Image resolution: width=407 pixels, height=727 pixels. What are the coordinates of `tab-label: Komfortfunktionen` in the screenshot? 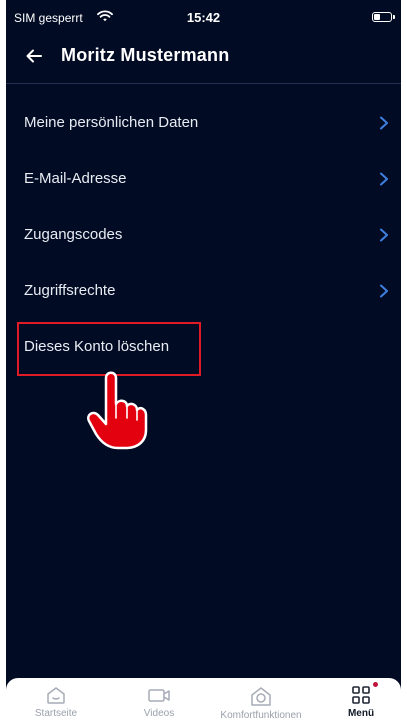 It's located at (261, 715).